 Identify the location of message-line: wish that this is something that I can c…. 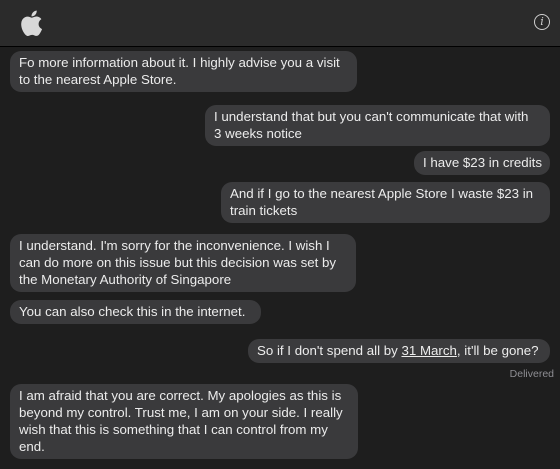
(173, 429).